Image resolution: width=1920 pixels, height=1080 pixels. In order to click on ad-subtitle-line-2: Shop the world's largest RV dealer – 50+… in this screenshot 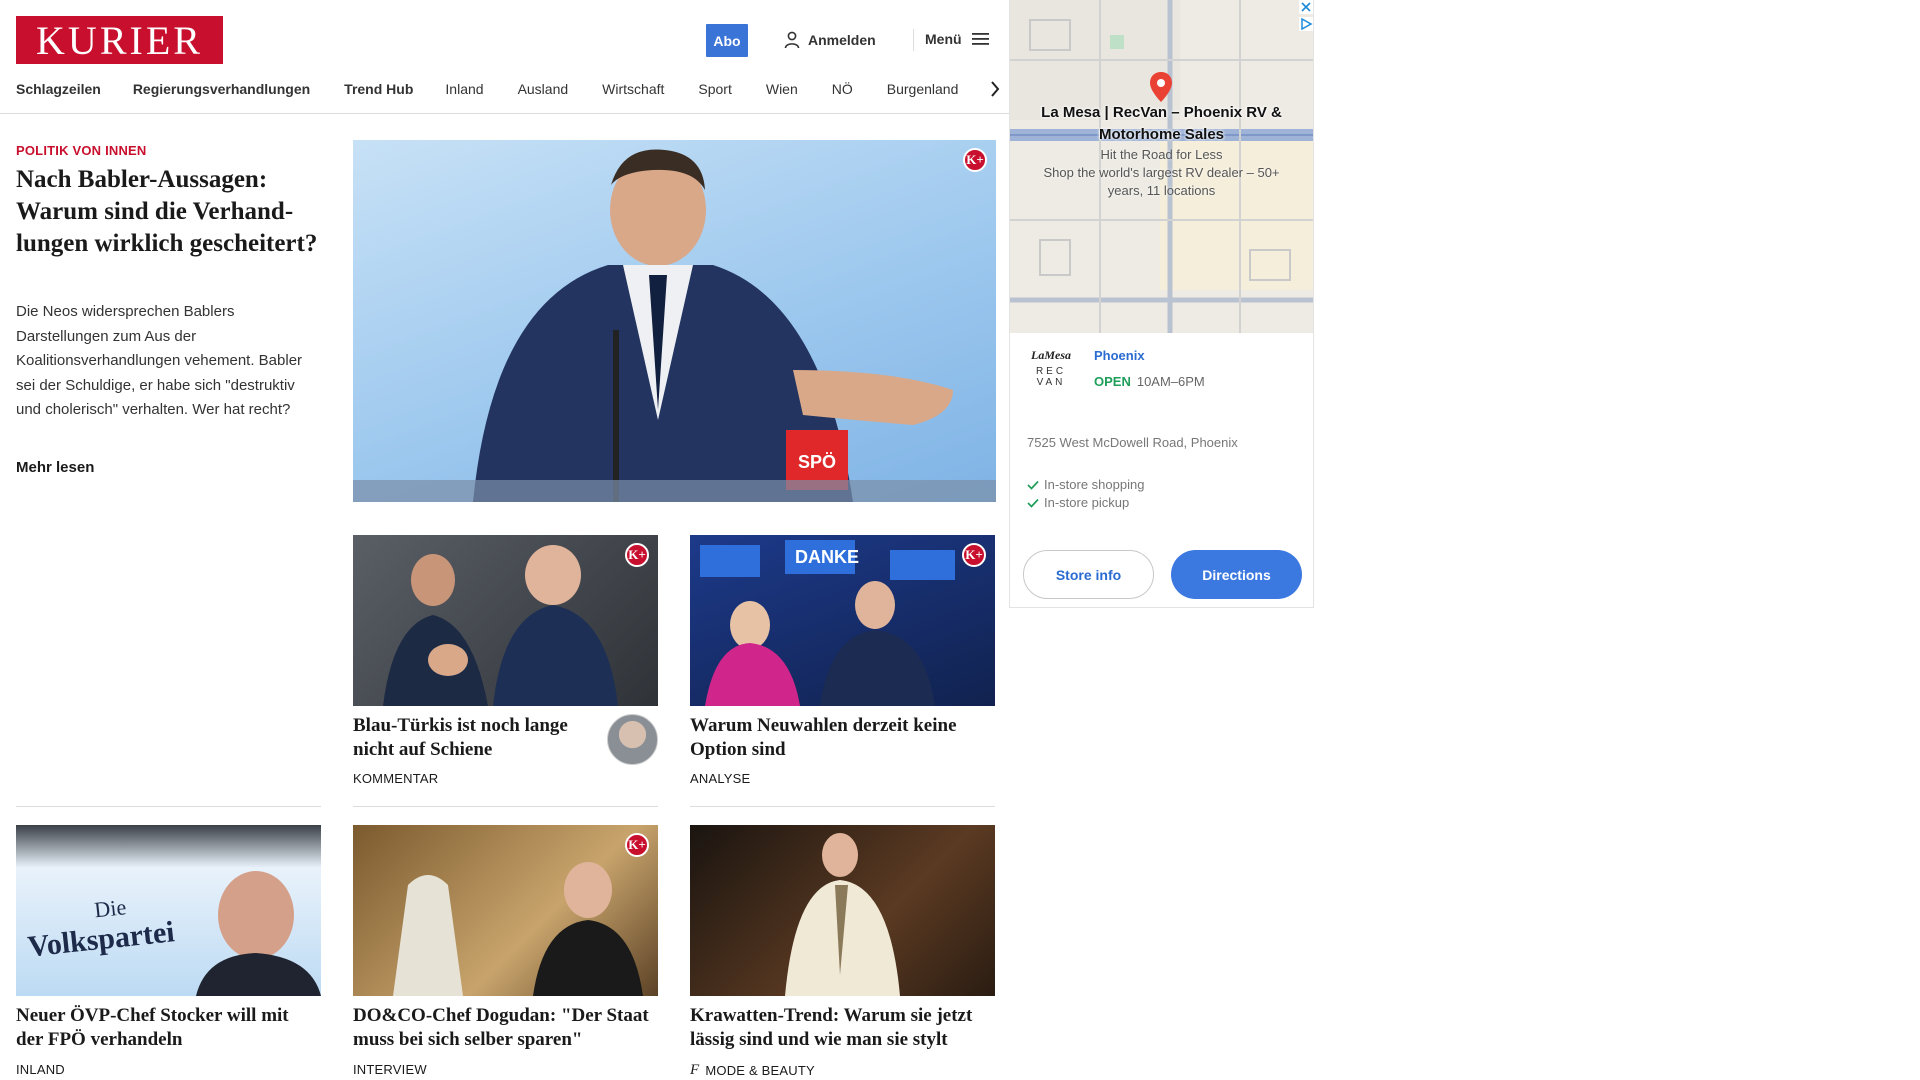, I will do `click(1161, 181)`.